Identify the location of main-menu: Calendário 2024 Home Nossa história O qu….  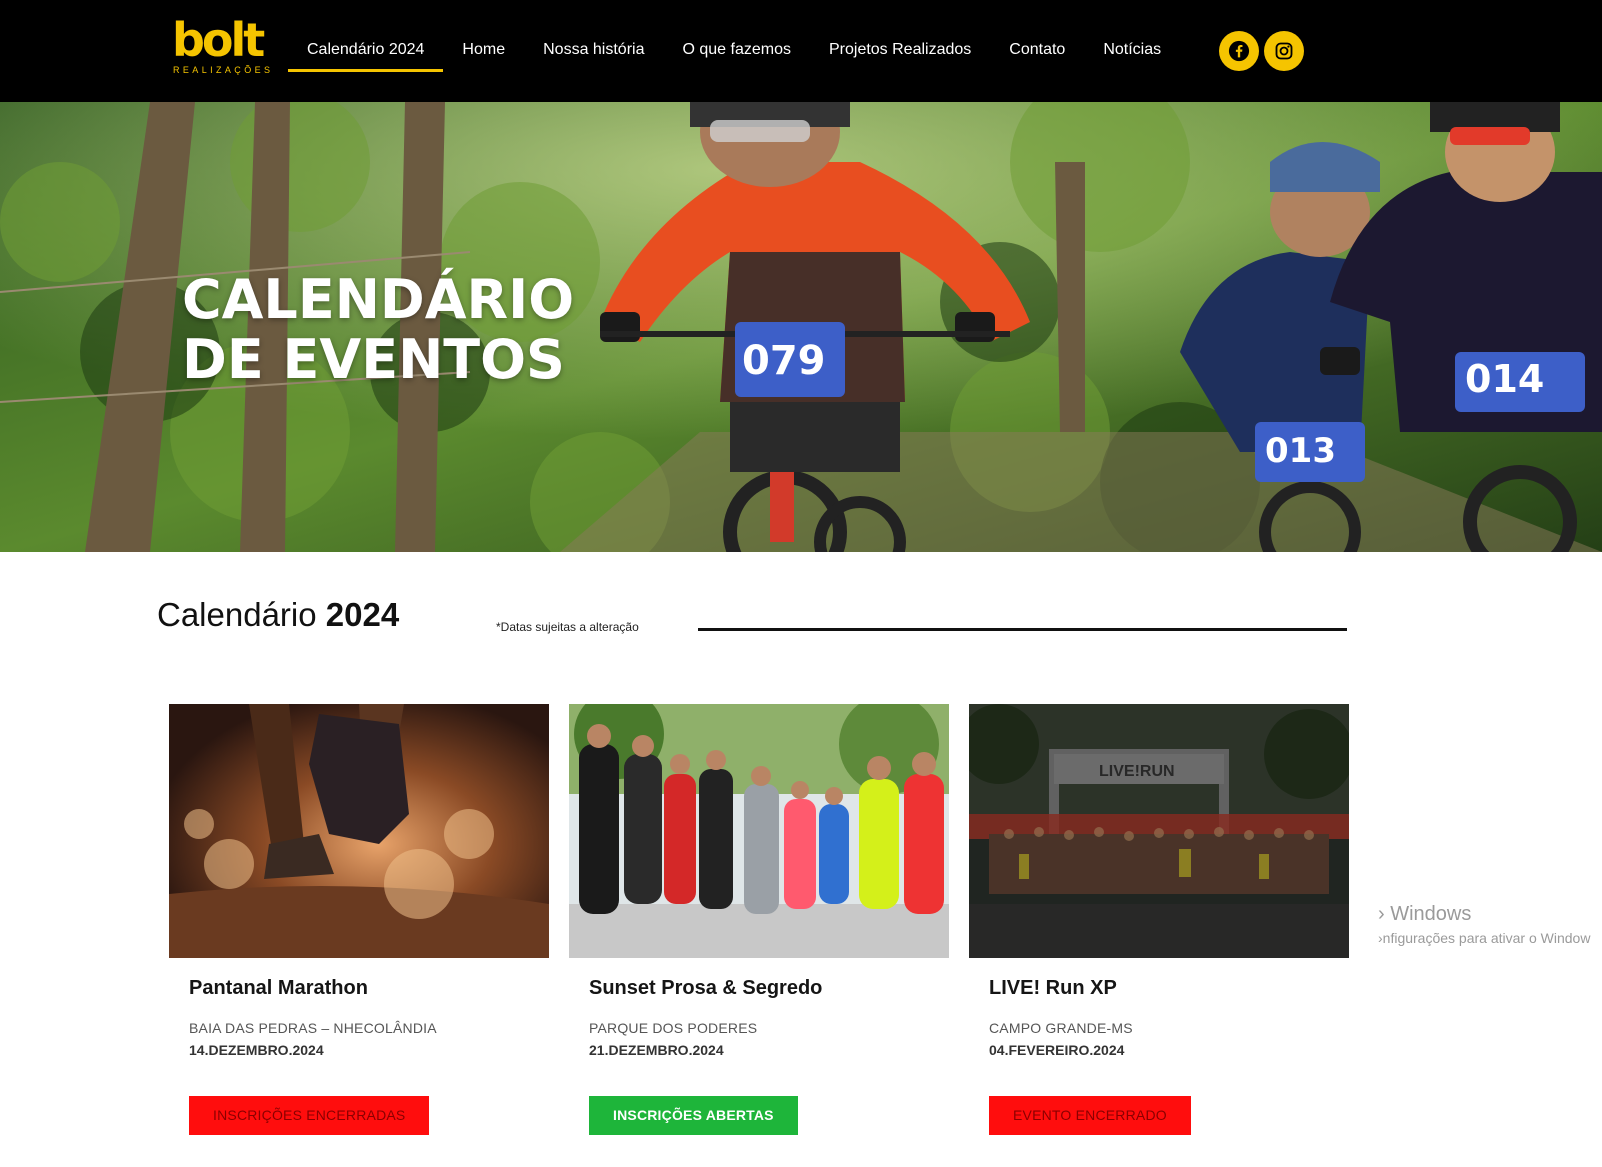
(734, 52).